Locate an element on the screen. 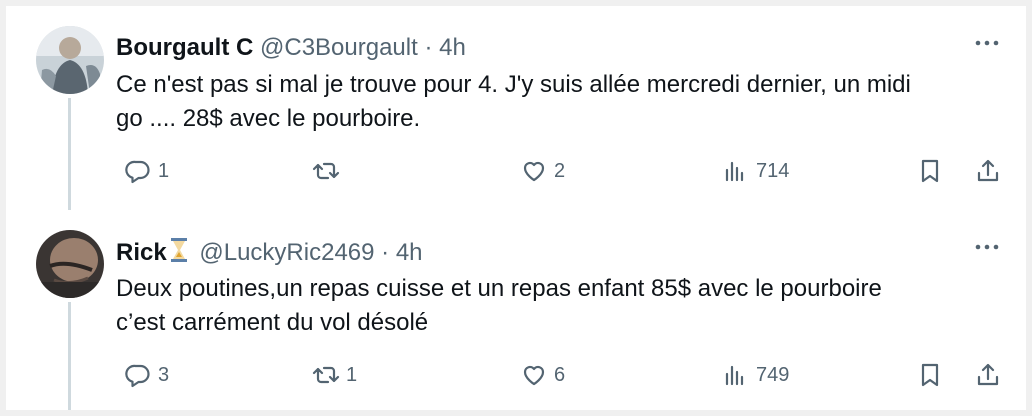 The image size is (1032, 416). author-handle: @LuckyRic2469 is located at coordinates (286, 252).